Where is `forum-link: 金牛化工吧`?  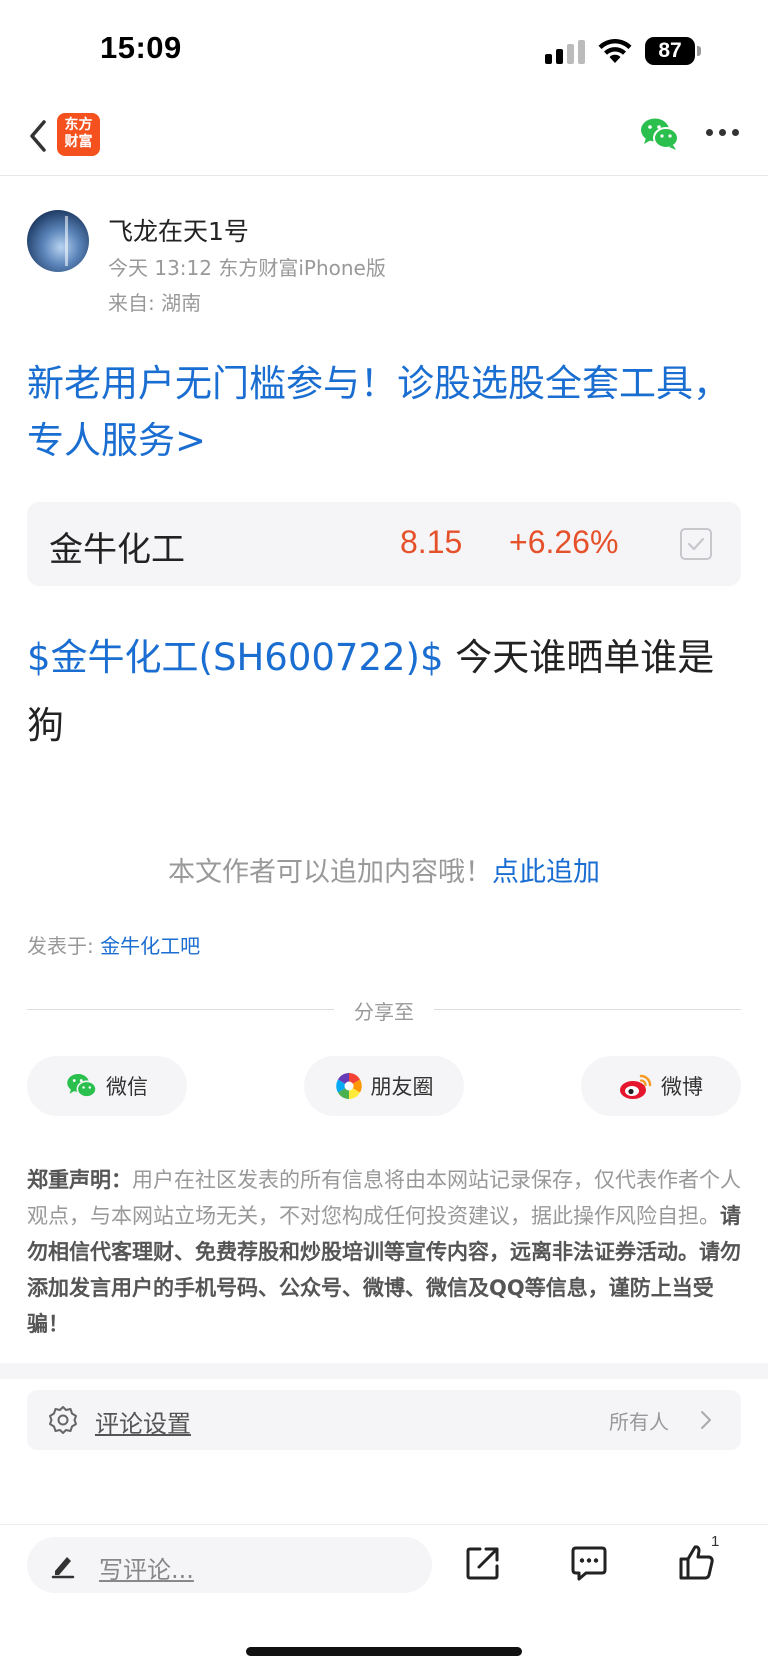
forum-link: 金牛化工吧 is located at coordinates (150, 946).